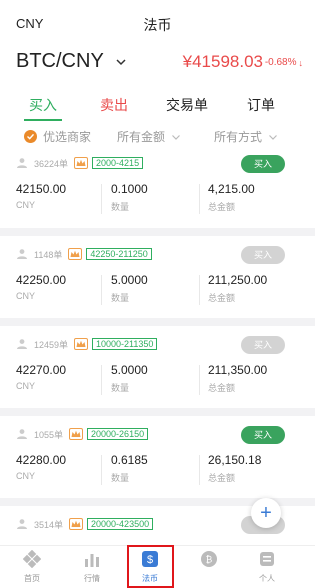 Image resolution: width=320 pixels, height=588 pixels. I want to click on limit-range-badge: 20000-423500, so click(120, 524).